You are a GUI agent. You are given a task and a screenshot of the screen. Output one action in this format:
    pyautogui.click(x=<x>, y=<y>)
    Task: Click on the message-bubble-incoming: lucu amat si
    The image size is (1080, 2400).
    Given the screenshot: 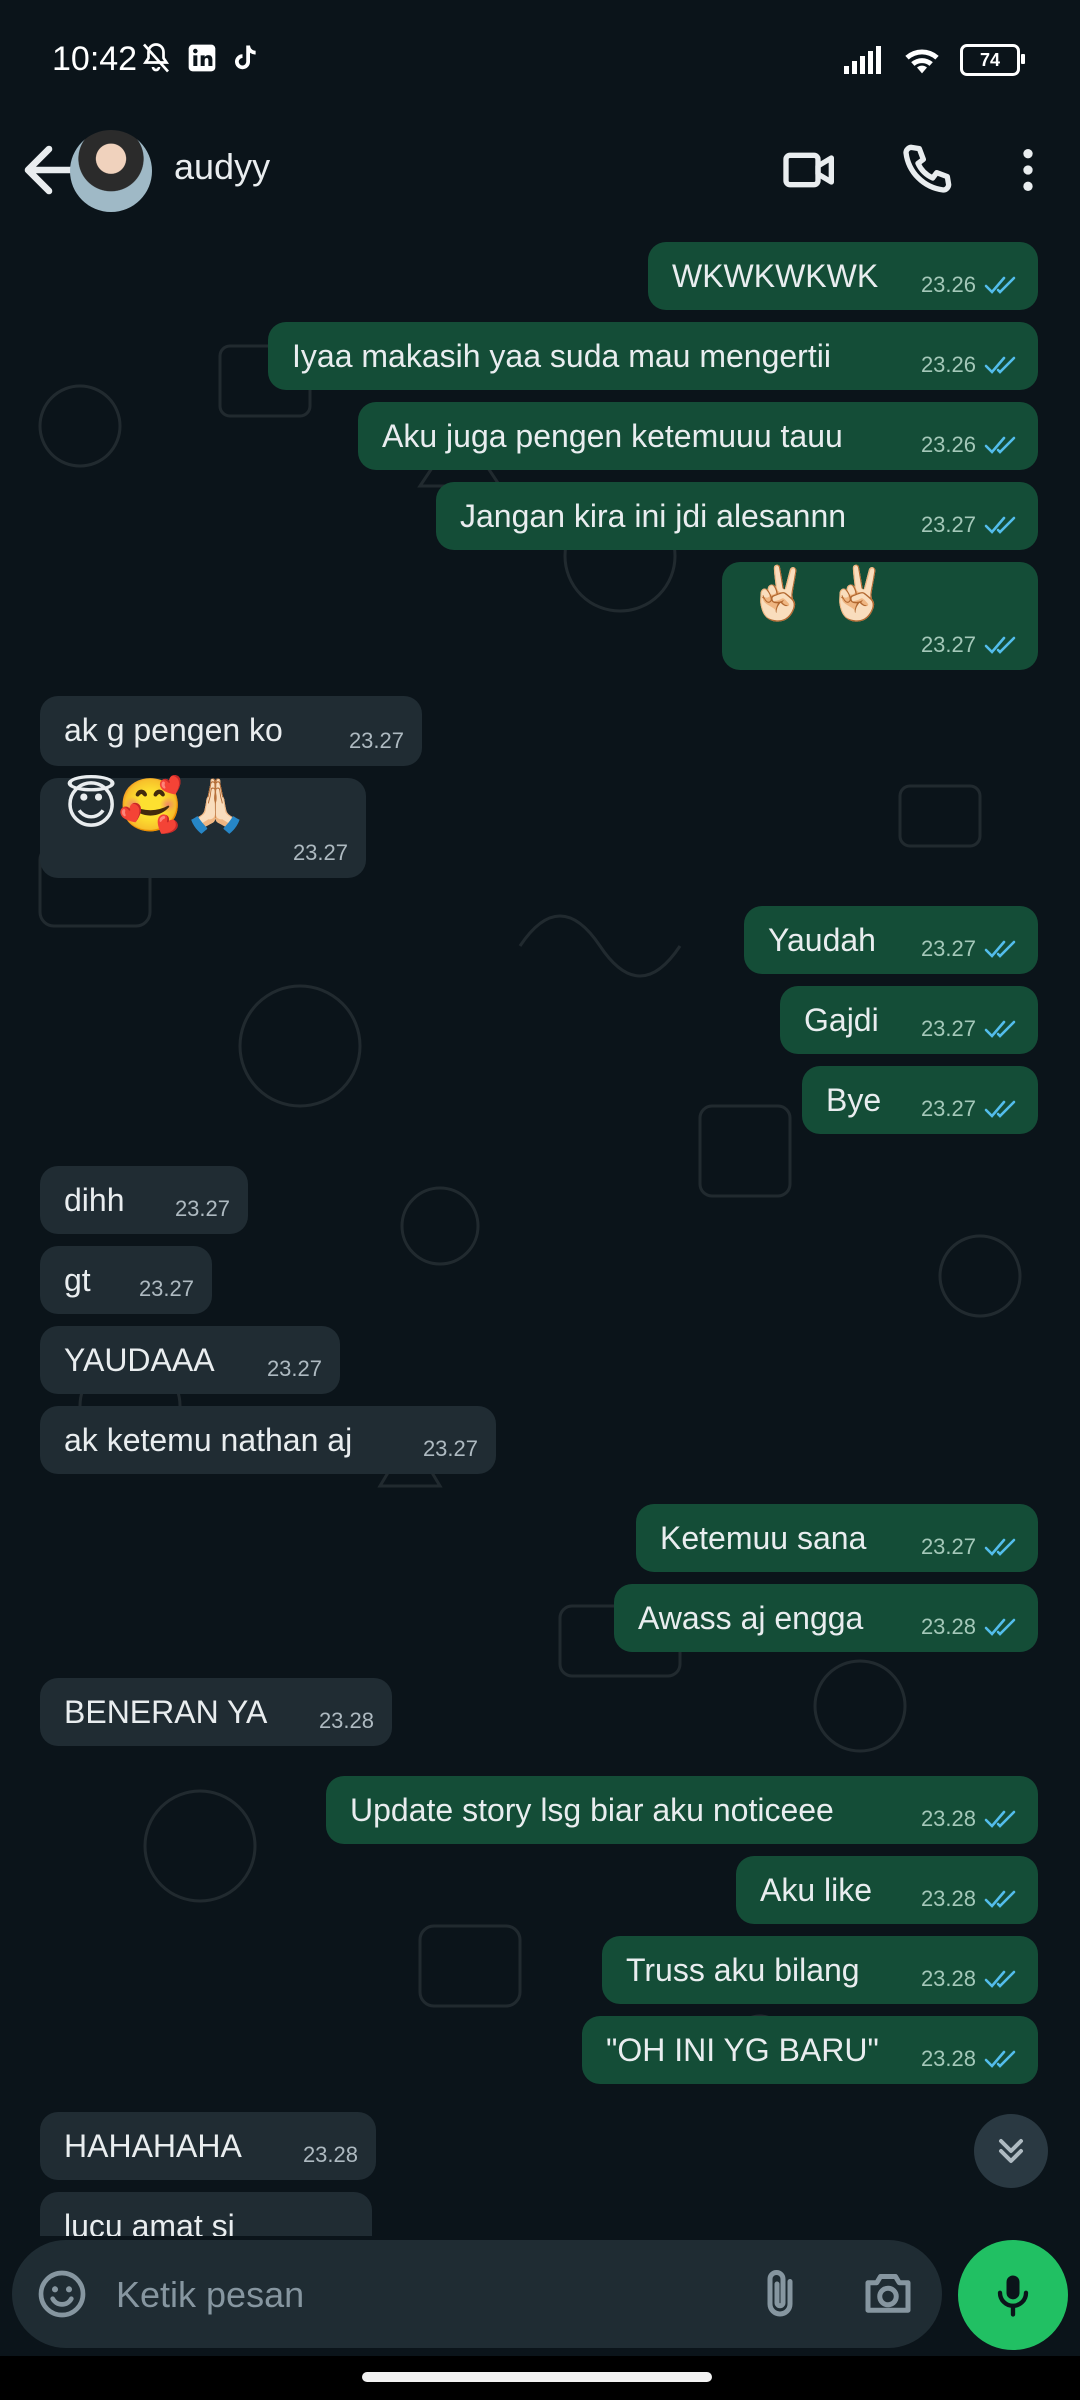 What is the action you would take?
    pyautogui.click(x=206, y=2214)
    